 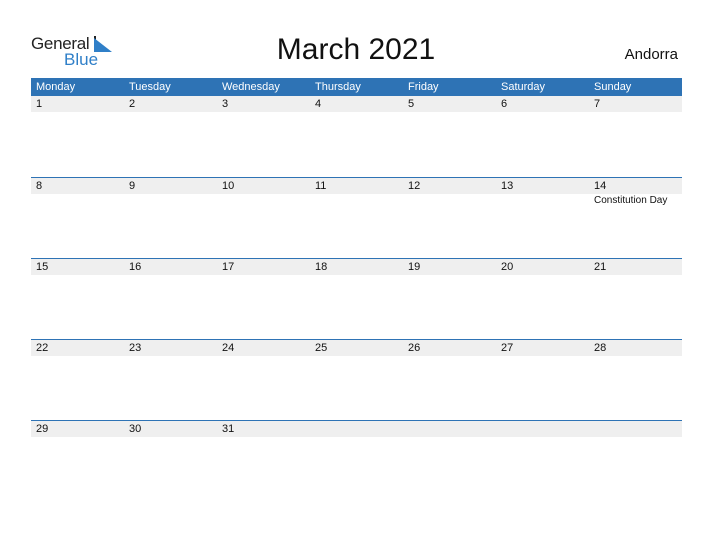 What do you see at coordinates (423, 87) in the screenshot?
I see `weekday-friday: Friday` at bounding box center [423, 87].